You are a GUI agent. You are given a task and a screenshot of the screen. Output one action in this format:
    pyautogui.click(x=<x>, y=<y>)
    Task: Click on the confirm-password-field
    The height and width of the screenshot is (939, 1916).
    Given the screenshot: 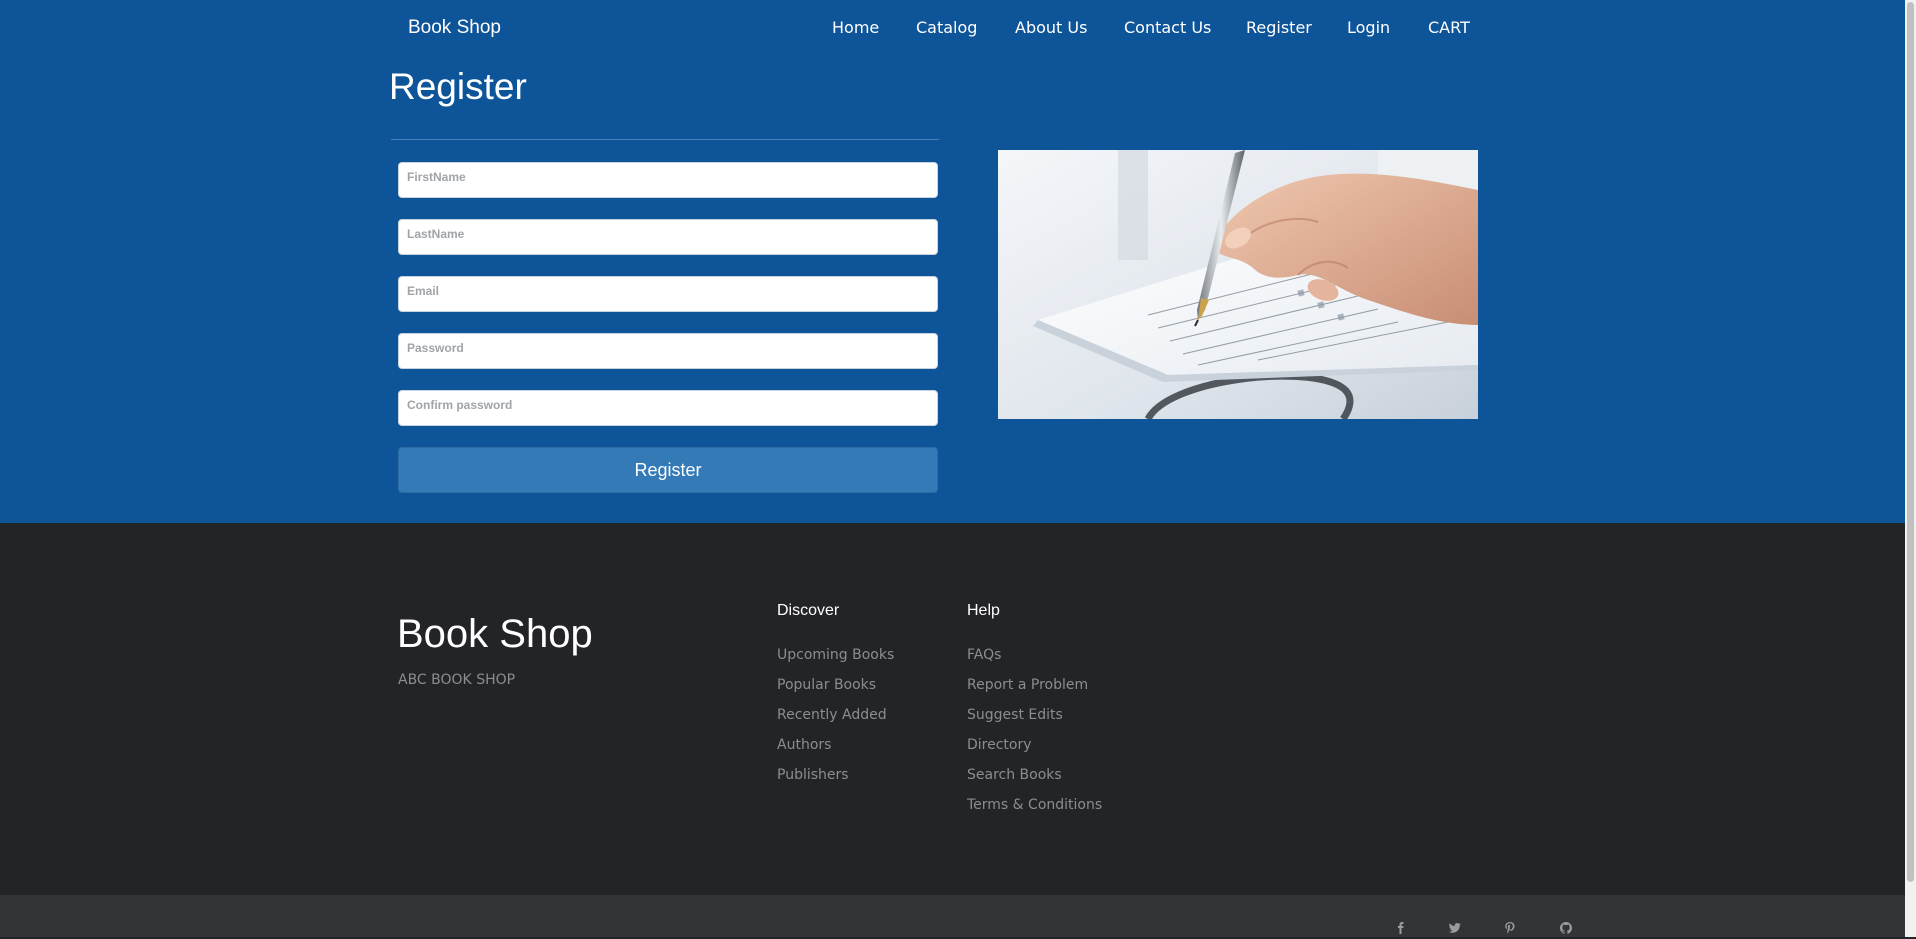 What is the action you would take?
    pyautogui.click(x=668, y=408)
    